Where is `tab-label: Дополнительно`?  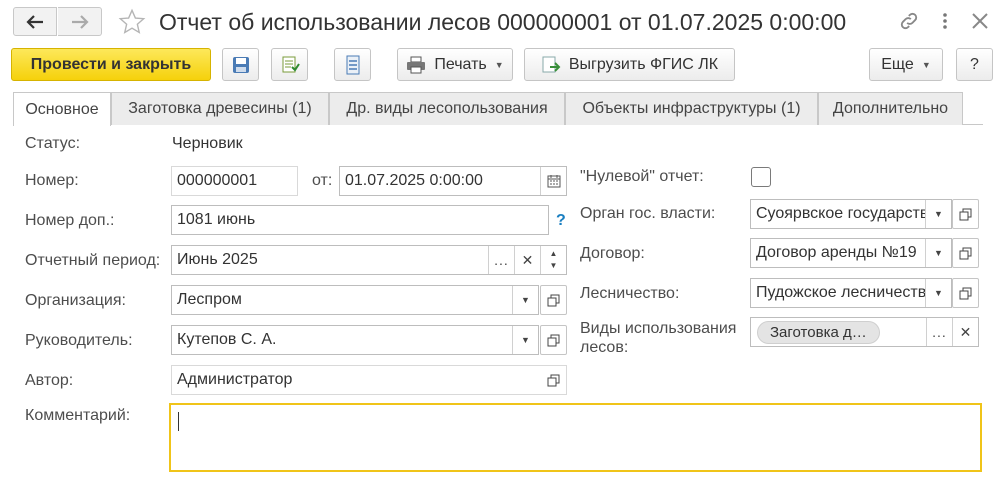 tab-label: Дополнительно is located at coordinates (890, 108).